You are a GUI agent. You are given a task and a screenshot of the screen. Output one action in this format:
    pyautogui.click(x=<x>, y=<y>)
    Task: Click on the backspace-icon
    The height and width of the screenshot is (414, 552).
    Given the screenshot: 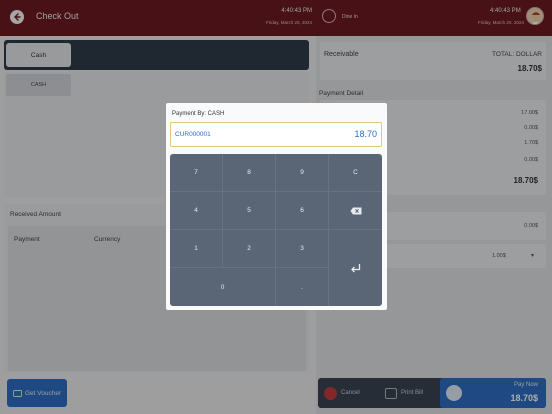 What is the action you would take?
    pyautogui.click(x=355, y=210)
    